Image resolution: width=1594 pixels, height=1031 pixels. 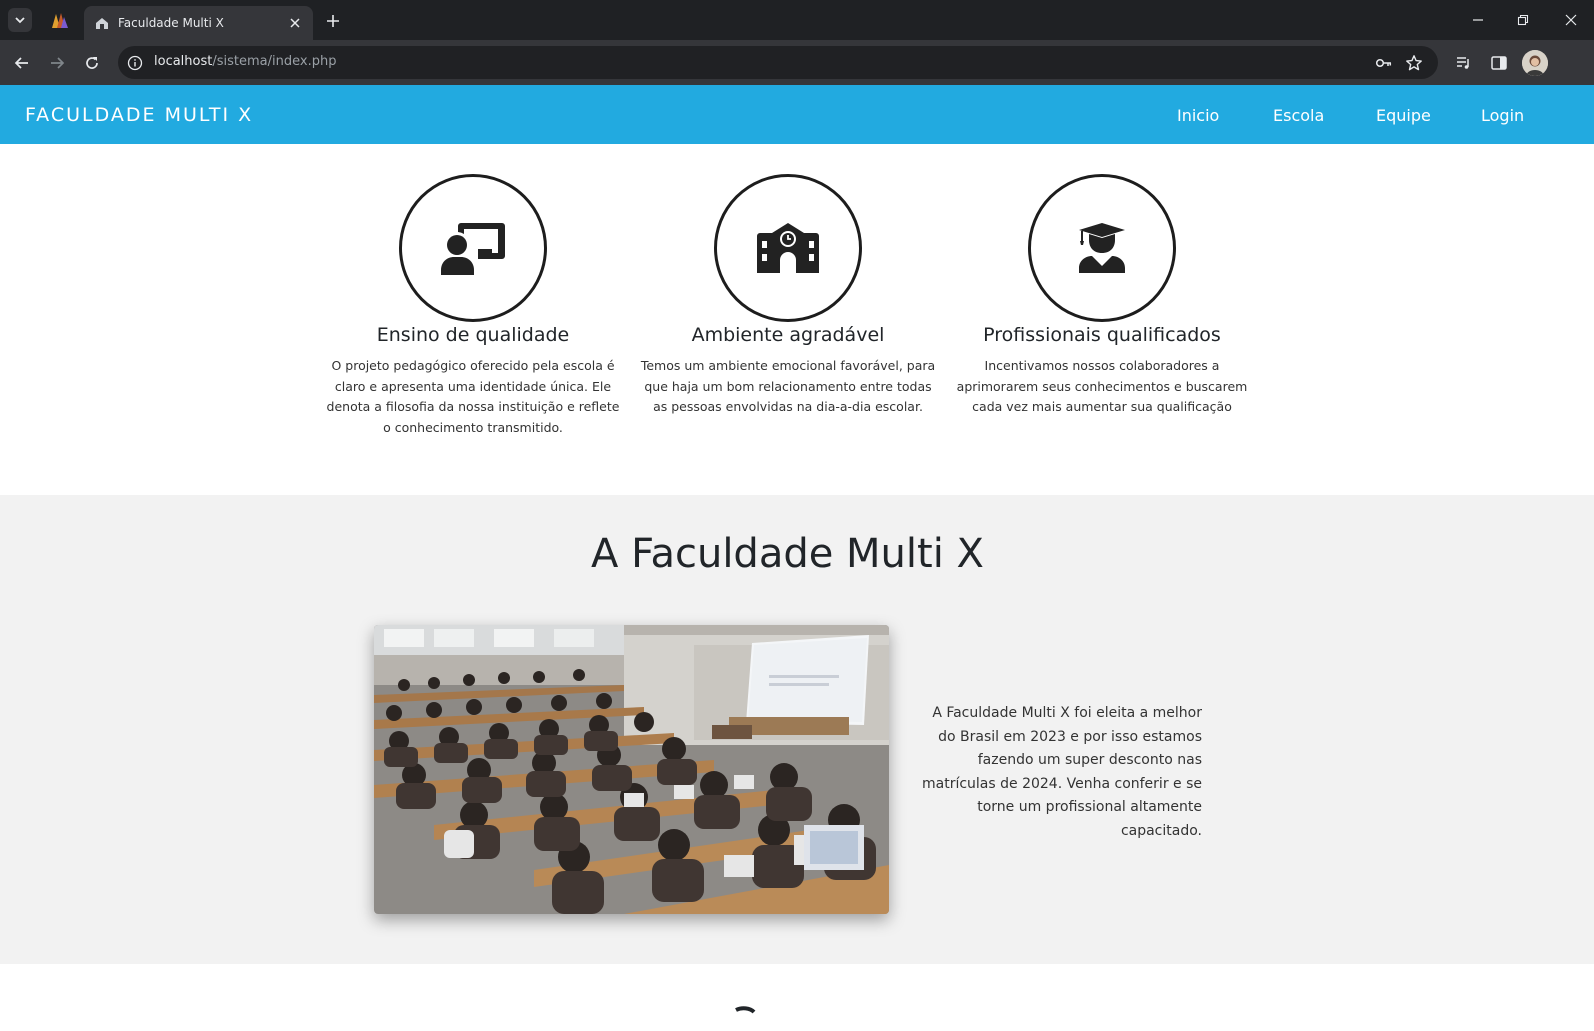 I want to click on section-heading-fragment, so click(x=745, y=1010).